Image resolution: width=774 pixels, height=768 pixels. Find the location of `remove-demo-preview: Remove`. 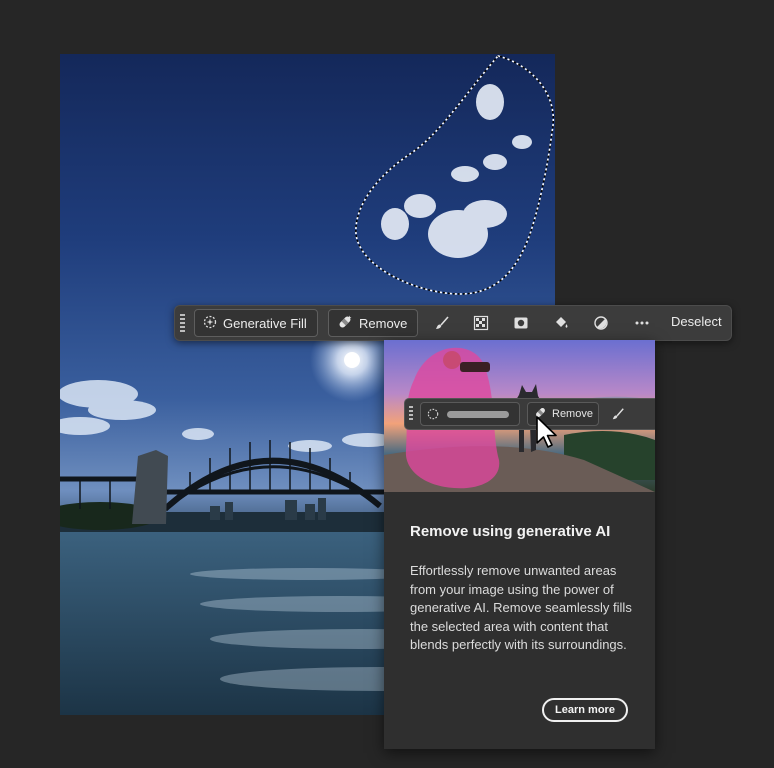

remove-demo-preview: Remove is located at coordinates (519, 416).